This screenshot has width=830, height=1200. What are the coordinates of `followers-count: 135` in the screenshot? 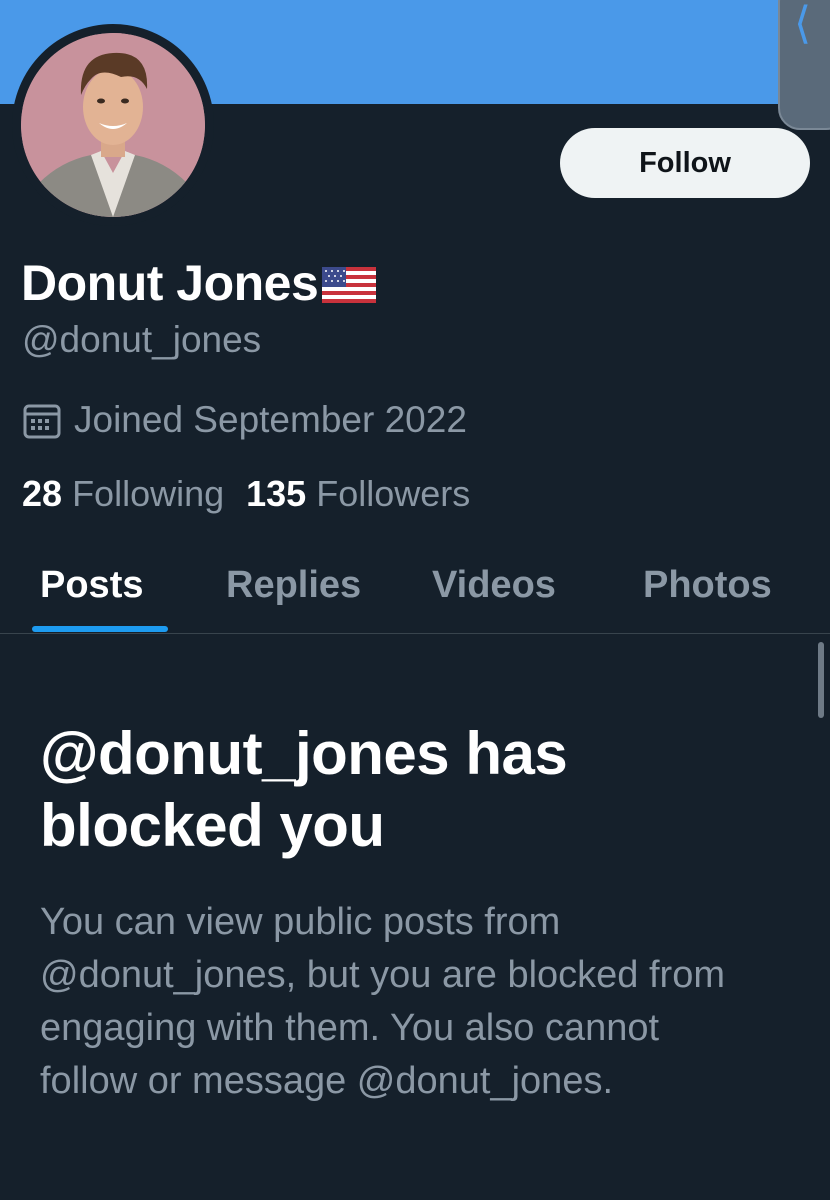 It's located at (276, 493).